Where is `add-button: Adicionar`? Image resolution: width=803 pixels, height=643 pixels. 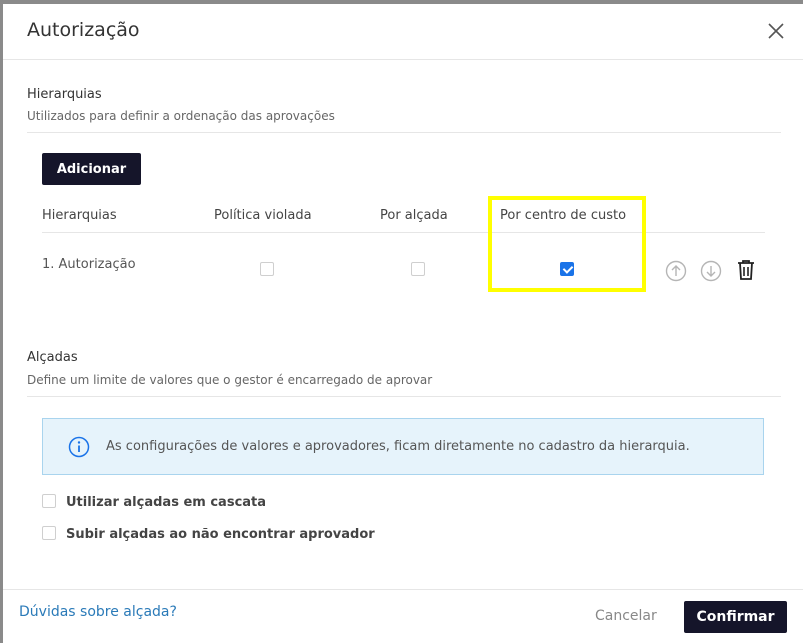 add-button: Adicionar is located at coordinates (91, 169).